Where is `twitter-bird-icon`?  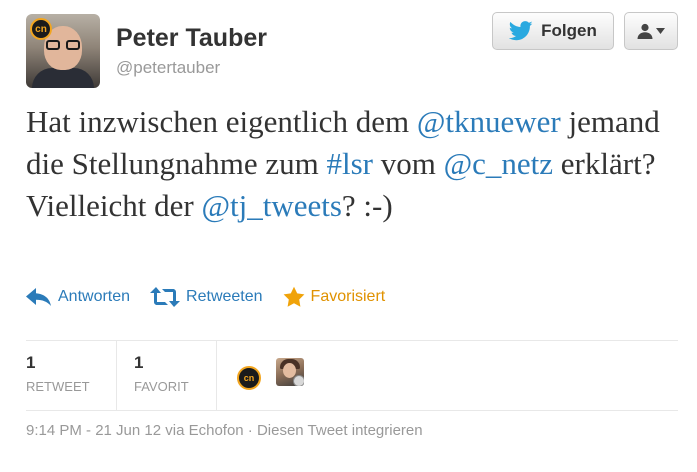
twitter-bird-icon is located at coordinates (521, 31).